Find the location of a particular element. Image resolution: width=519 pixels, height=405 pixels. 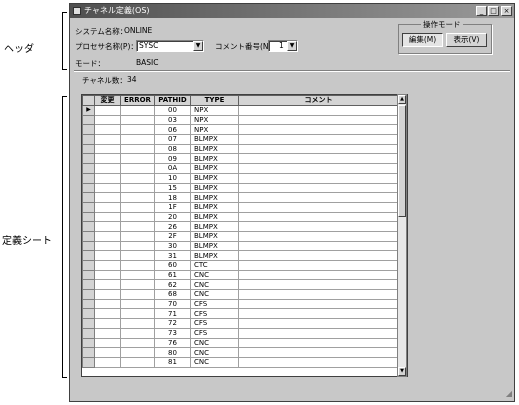

scroll-thumb is located at coordinates (402, 161).